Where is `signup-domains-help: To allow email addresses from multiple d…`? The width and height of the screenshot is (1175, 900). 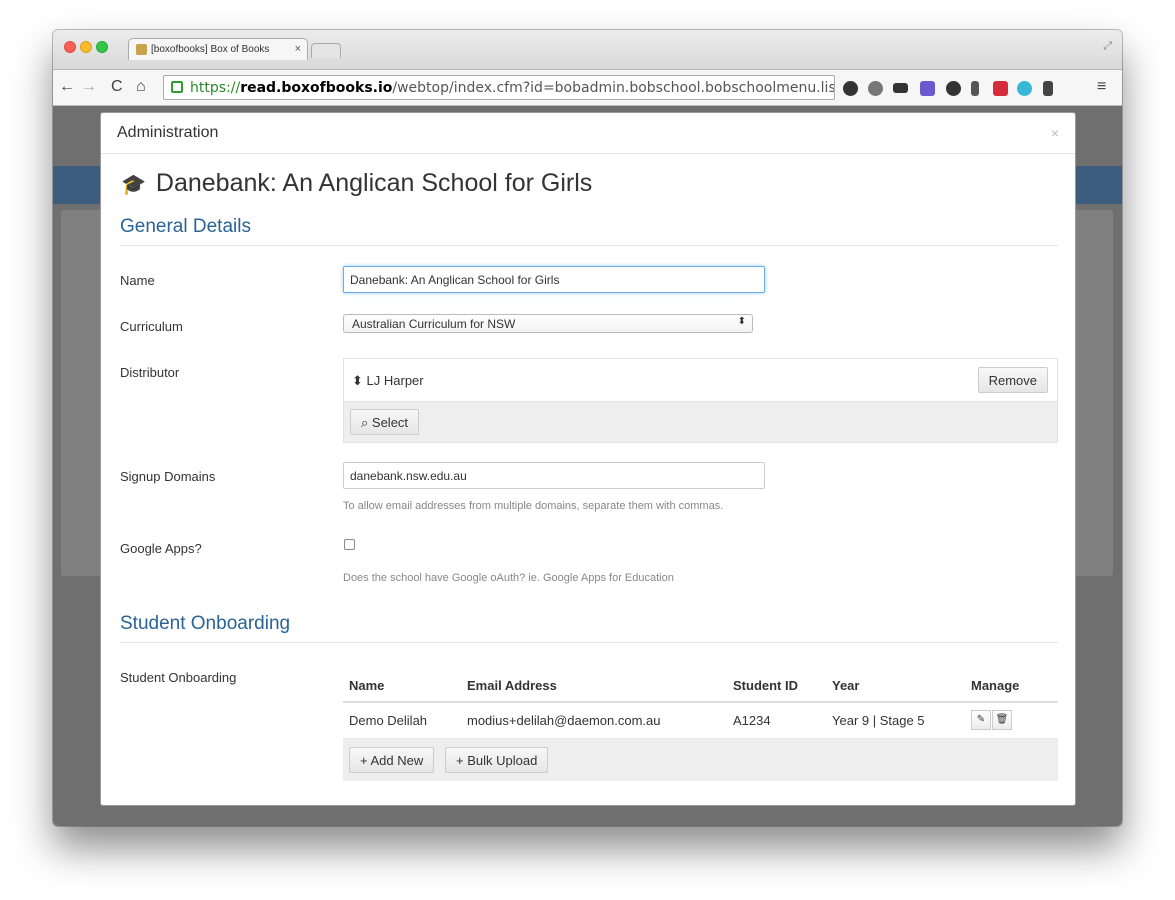
signup-domains-help: To allow email addresses from multiple d… is located at coordinates (533, 506).